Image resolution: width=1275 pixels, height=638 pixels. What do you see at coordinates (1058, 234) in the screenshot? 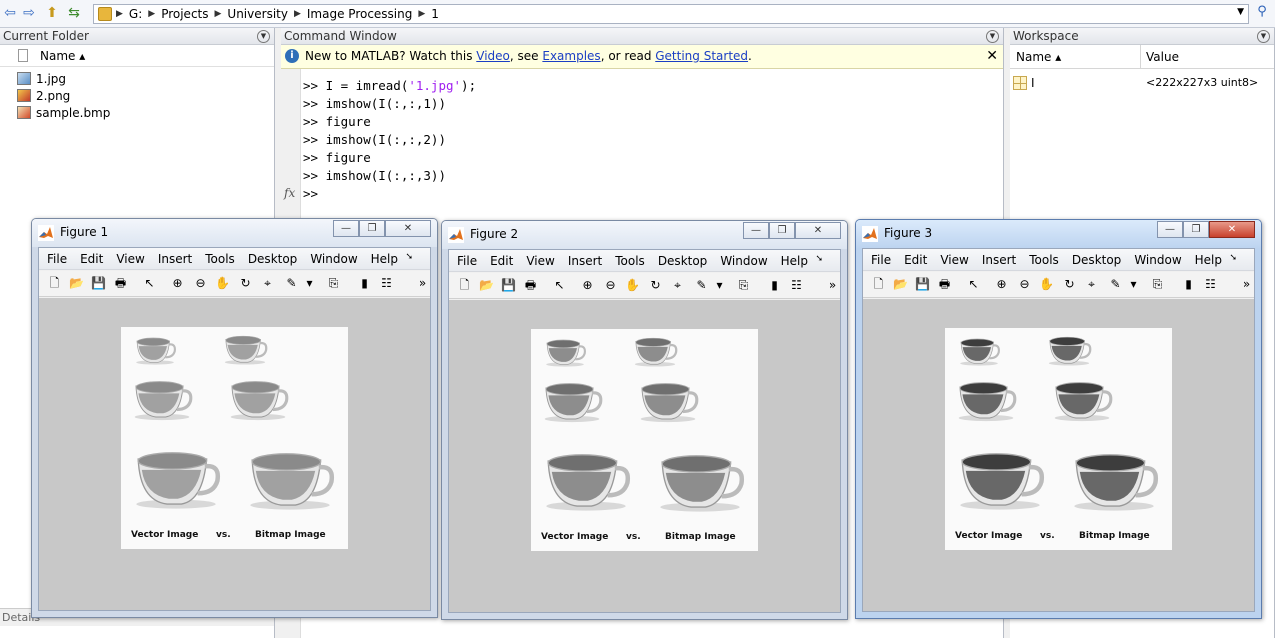
I see `figure-title-bar: Figure 3 — ❐ ✕` at bounding box center [1058, 234].